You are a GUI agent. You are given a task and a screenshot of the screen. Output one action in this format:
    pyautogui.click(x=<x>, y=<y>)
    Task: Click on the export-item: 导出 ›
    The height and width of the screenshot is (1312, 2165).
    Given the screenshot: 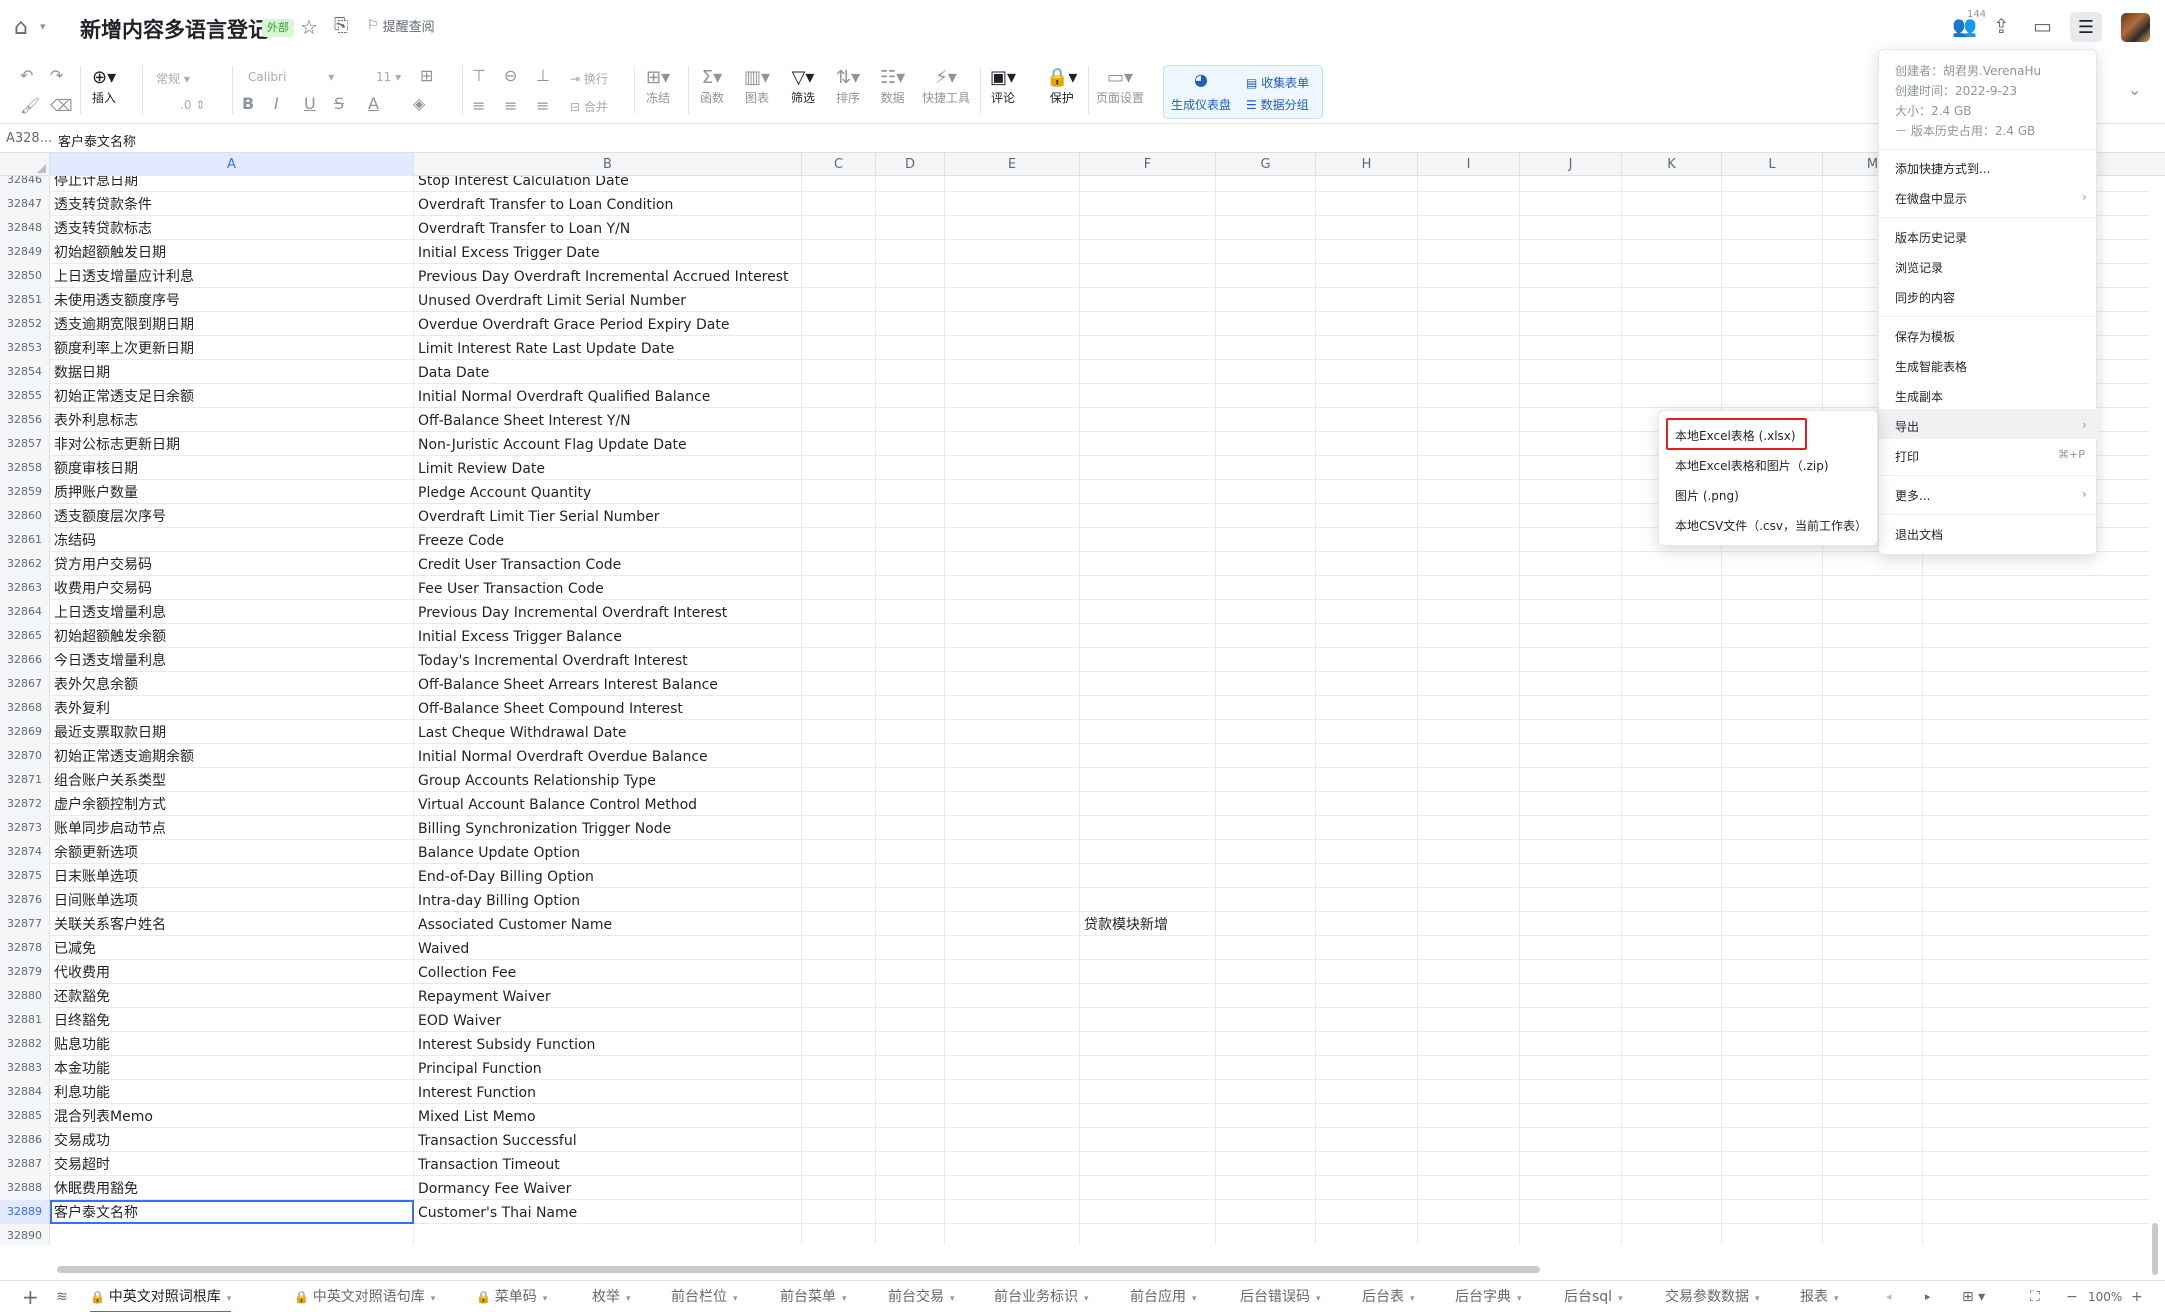 What is the action you would take?
    pyautogui.click(x=1991, y=426)
    